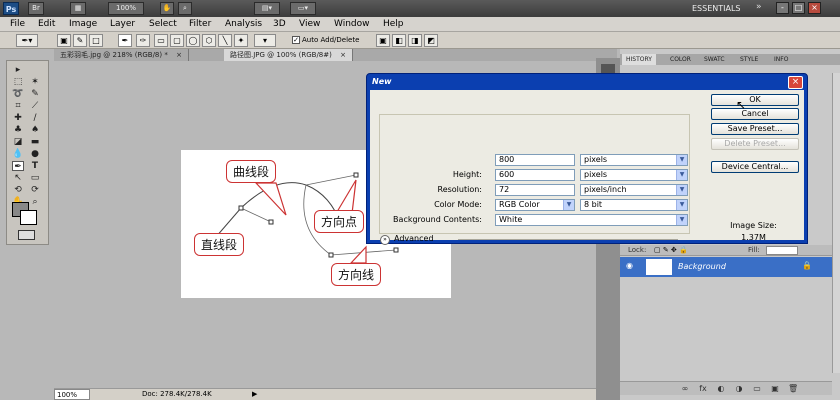  I want to click on quick-mask-button, so click(26, 235).